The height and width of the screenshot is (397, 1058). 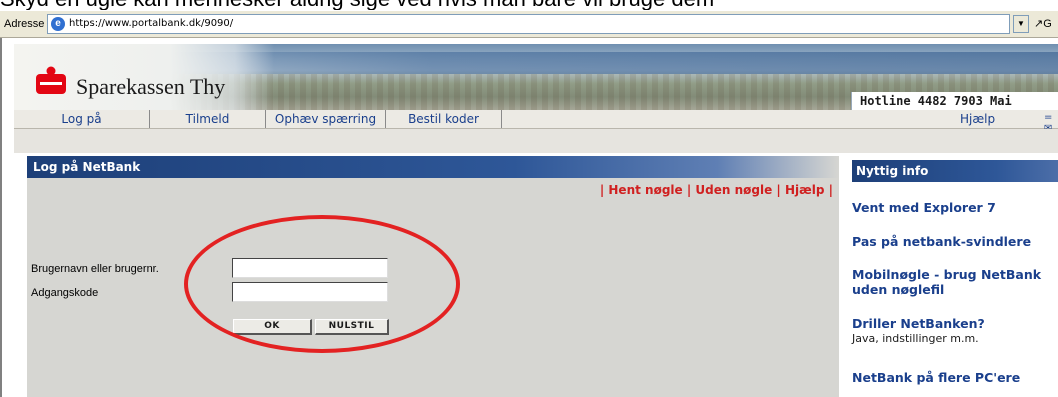 What do you see at coordinates (915, 338) in the screenshot?
I see `sidebar-item-sub: Java, indstillinger m.m.` at bounding box center [915, 338].